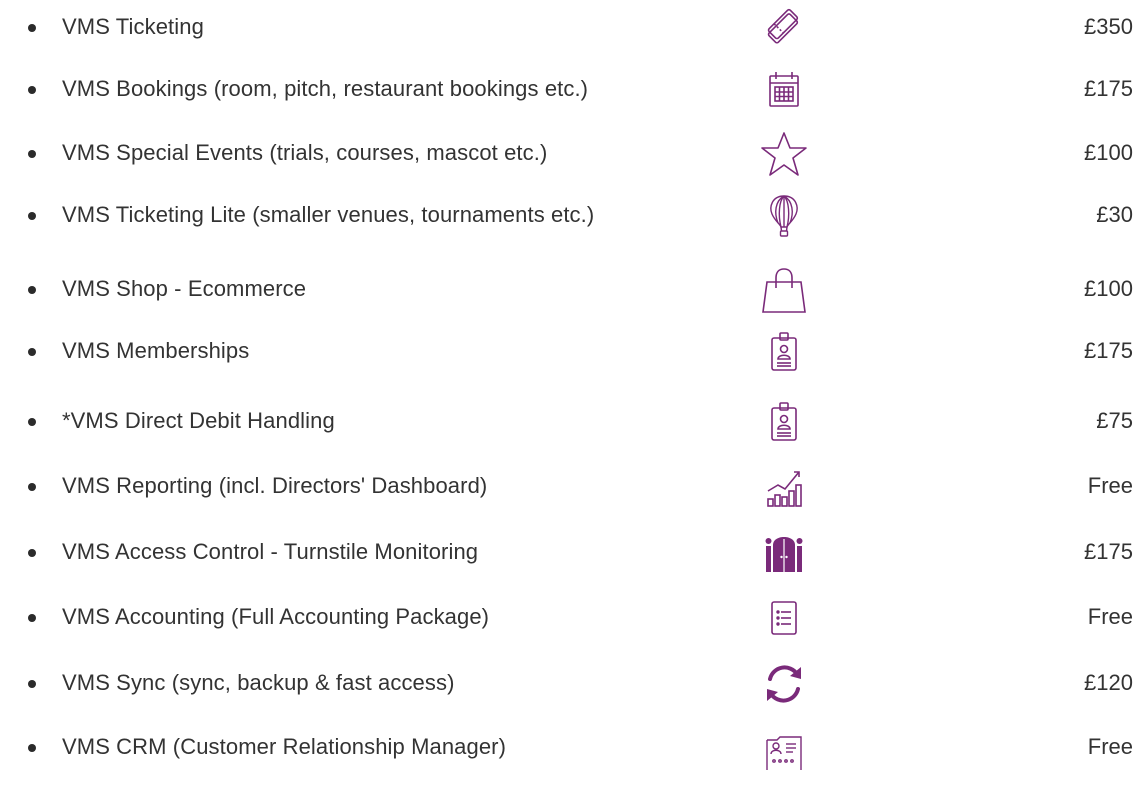 The height and width of the screenshot is (789, 1145). What do you see at coordinates (198, 420) in the screenshot?
I see `item-label: *VMS Direct Debit Handling` at bounding box center [198, 420].